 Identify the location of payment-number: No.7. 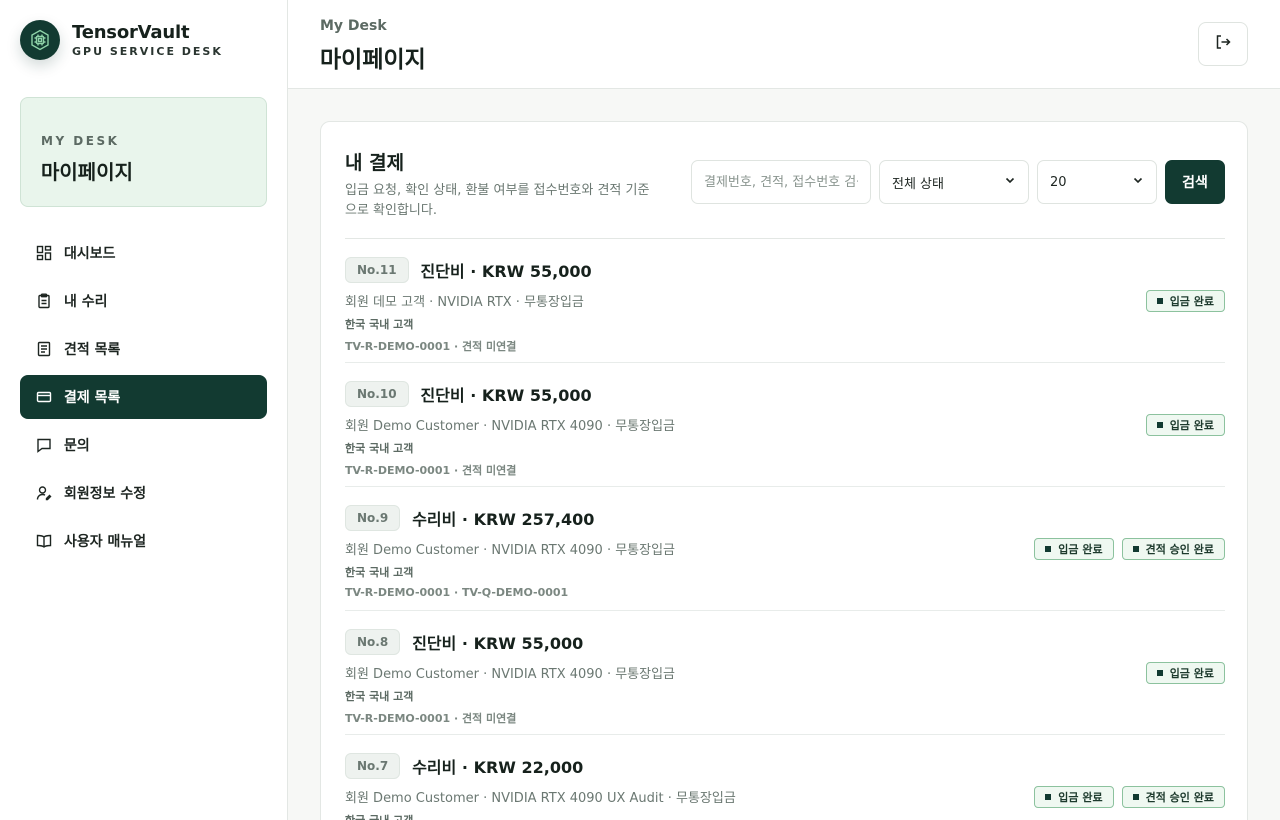
(373, 766).